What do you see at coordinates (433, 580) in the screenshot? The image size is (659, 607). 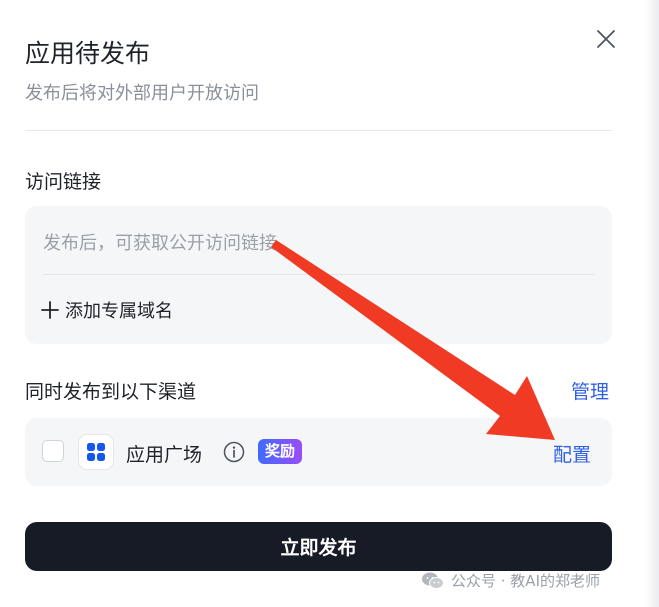 I see `wechat-icon` at bounding box center [433, 580].